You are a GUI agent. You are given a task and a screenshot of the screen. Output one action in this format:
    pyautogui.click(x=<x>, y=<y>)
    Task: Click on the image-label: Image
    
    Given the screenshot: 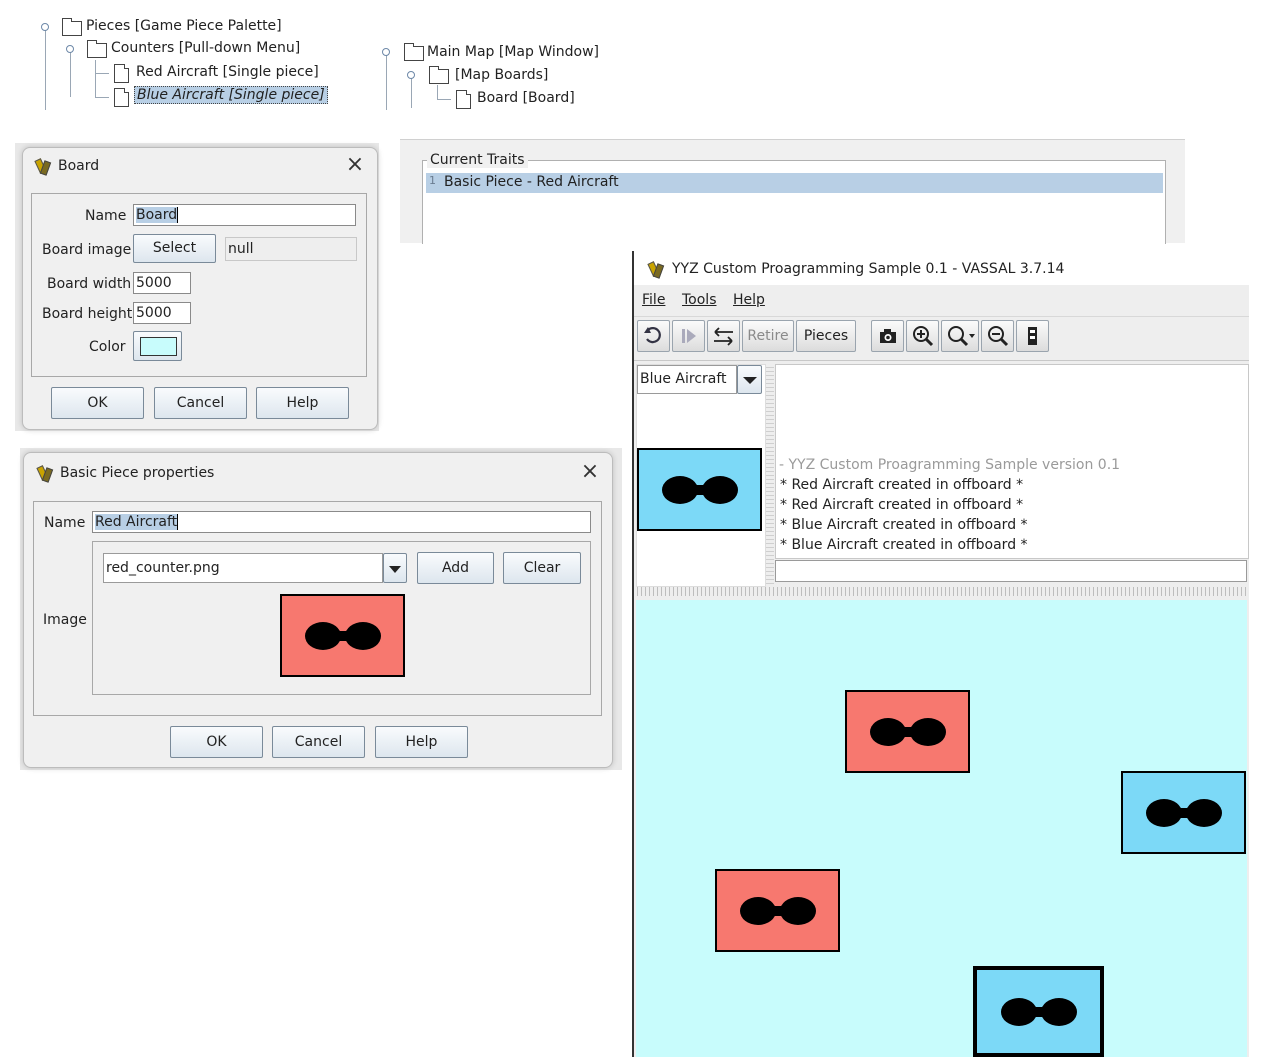 What is the action you would take?
    pyautogui.click(x=65, y=620)
    